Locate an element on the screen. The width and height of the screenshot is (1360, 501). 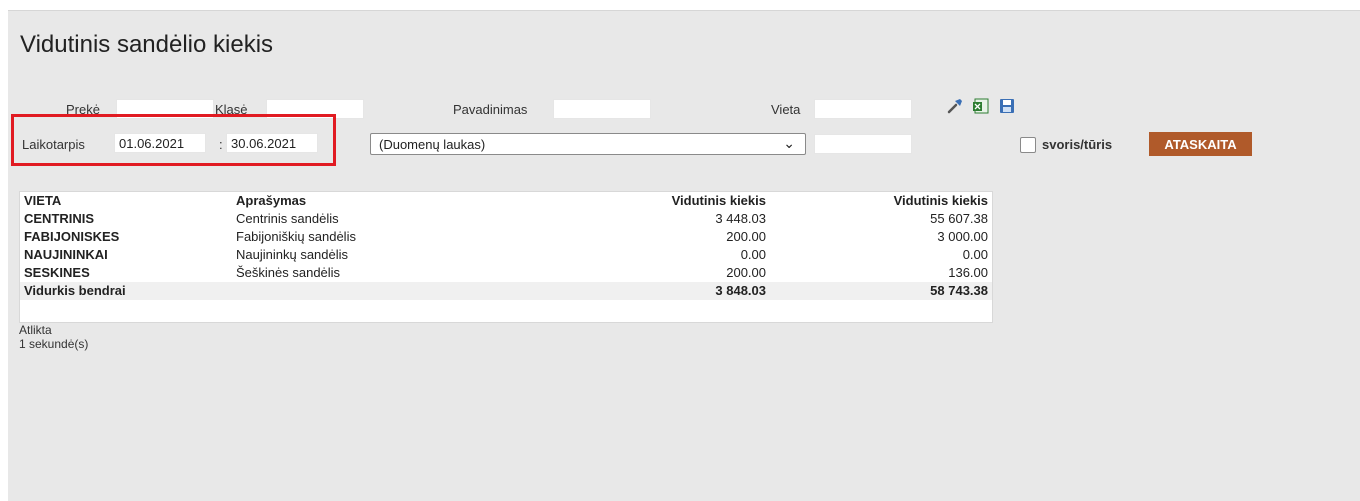
cell-avg-qty-1: 3 448.03 is located at coordinates (740, 218).